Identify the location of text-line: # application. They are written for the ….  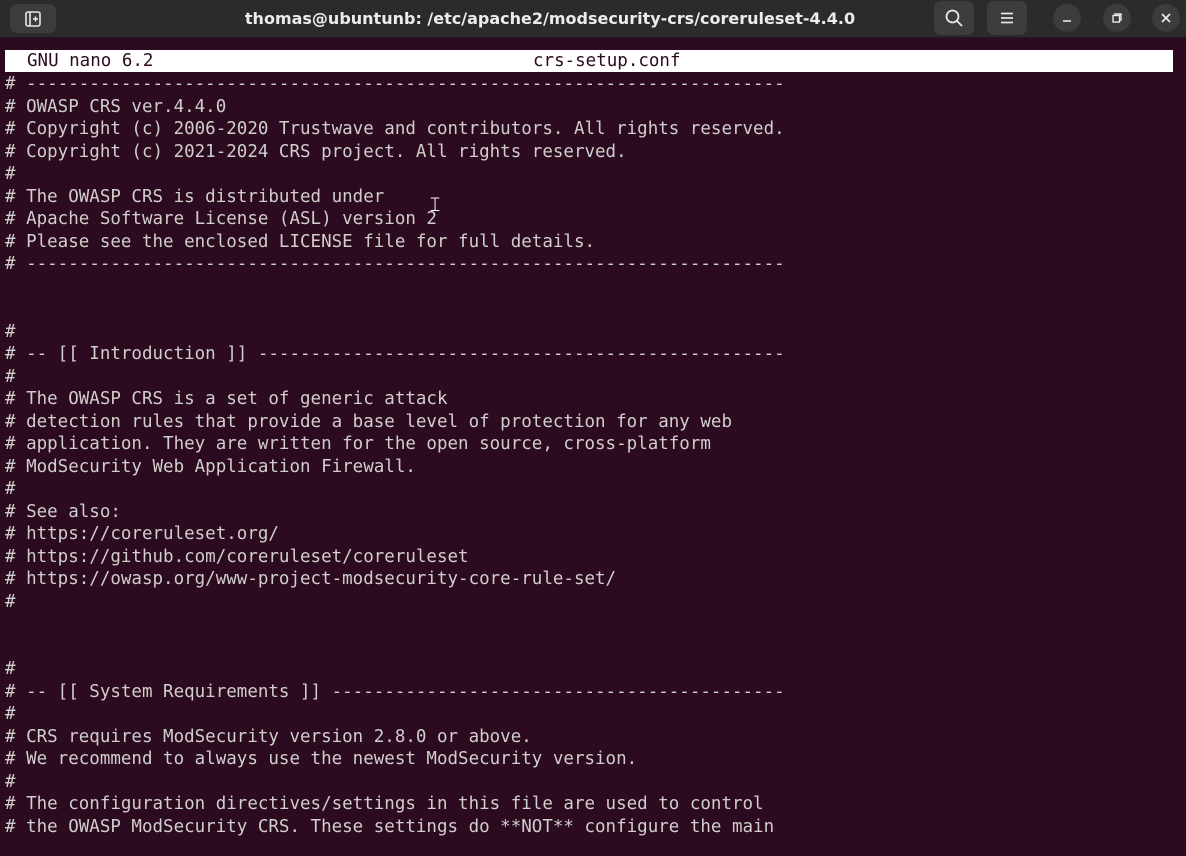
(358, 444).